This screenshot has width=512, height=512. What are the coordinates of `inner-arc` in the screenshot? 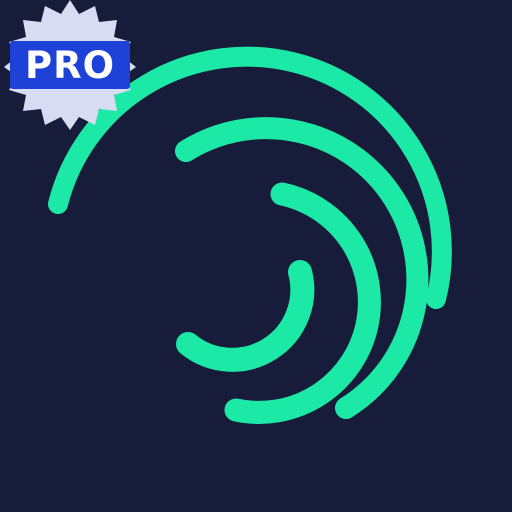 It's located at (245, 316).